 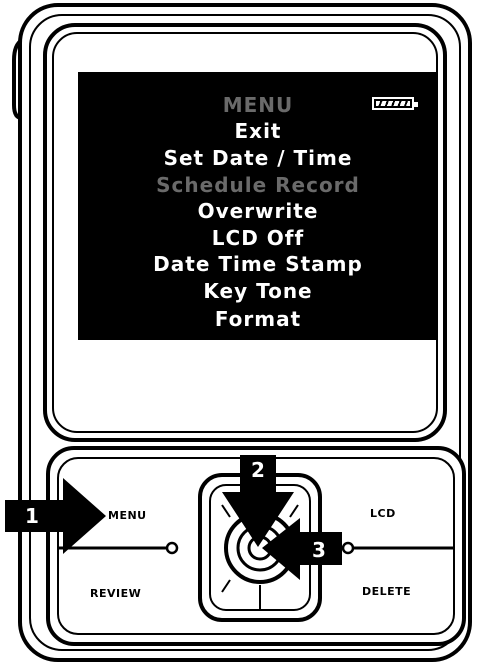 What do you see at coordinates (258, 158) in the screenshot?
I see `menu-item-set-date-time: Set Date / Time` at bounding box center [258, 158].